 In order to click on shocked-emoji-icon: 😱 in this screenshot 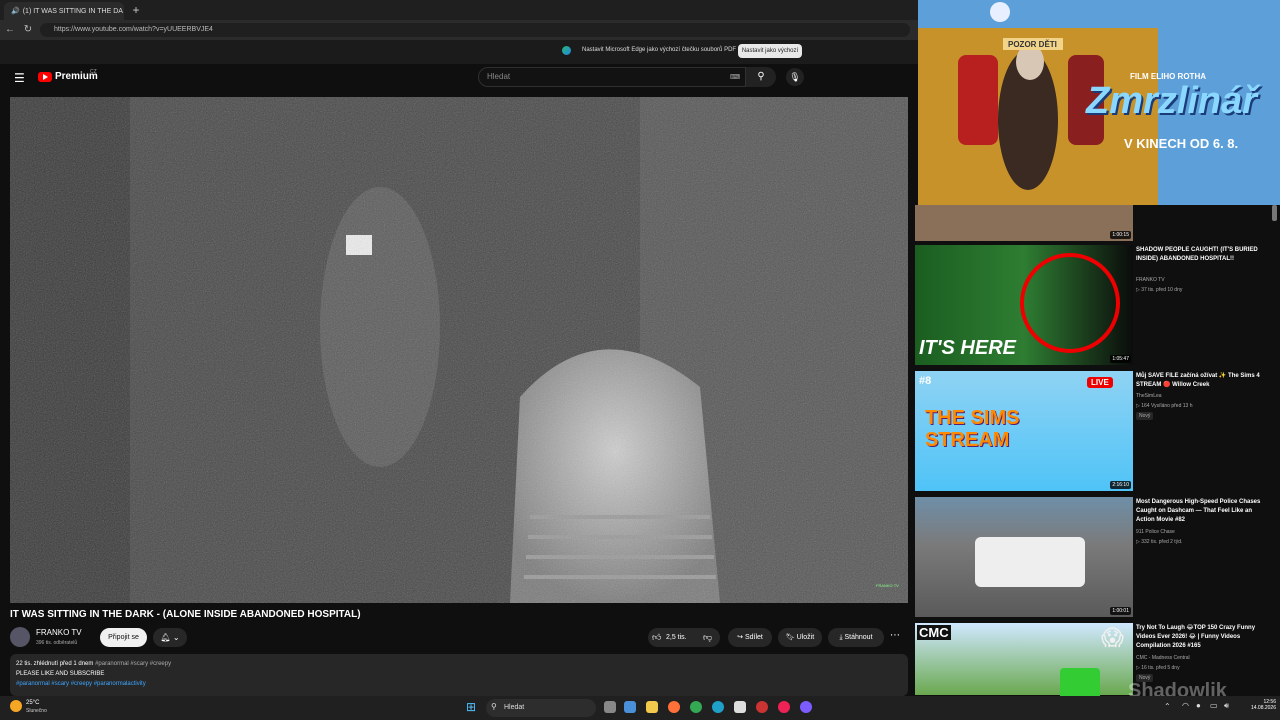, I will do `click(1112, 637)`.